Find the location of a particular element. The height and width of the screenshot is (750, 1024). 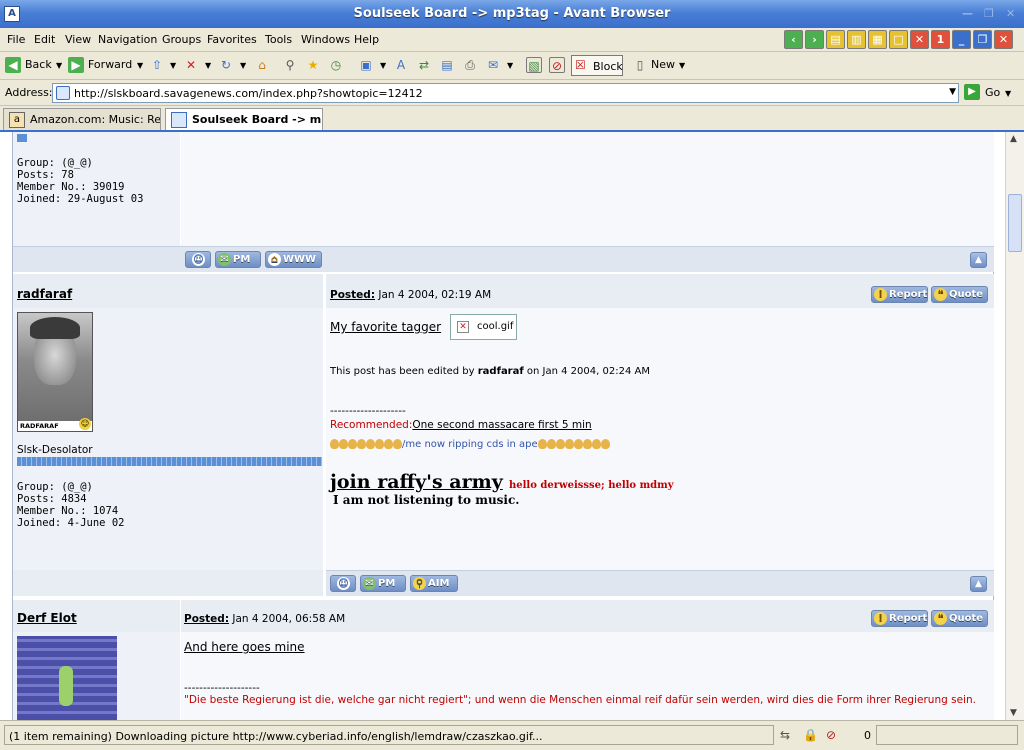

post1-pm-button: ✉ PM is located at coordinates (238, 259).